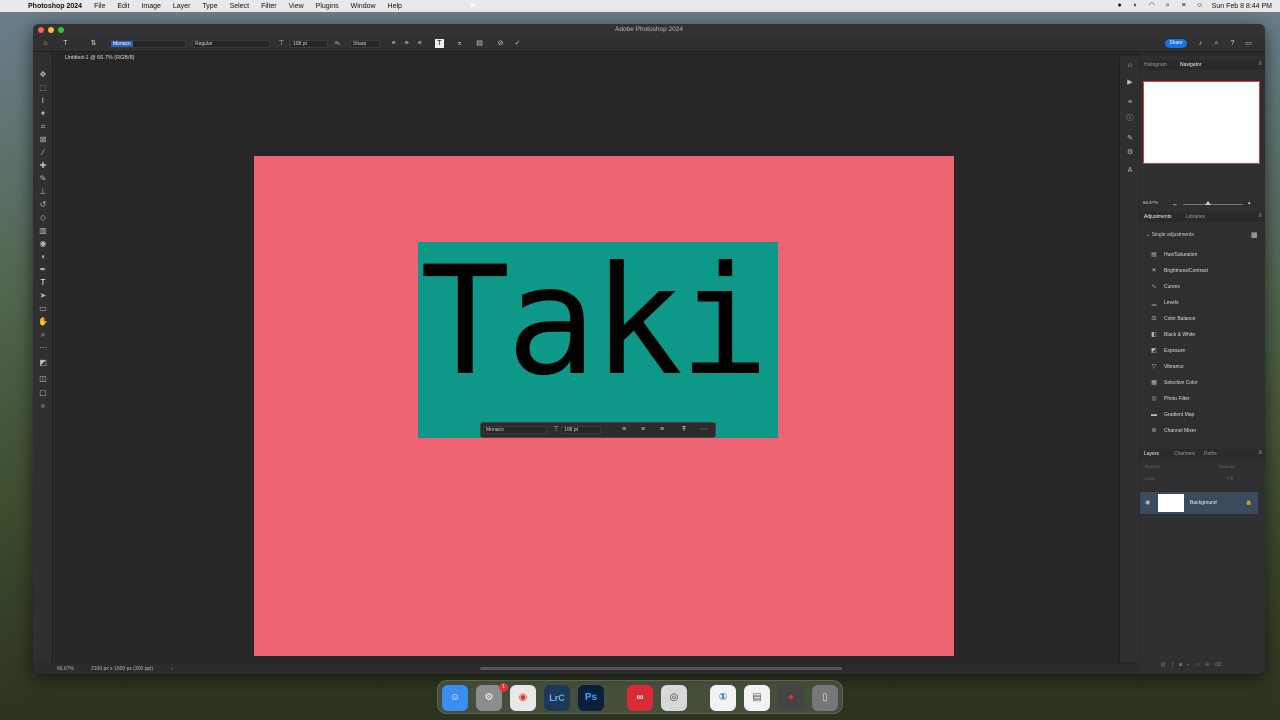 Image resolution: width=1280 pixels, height=720 pixels. What do you see at coordinates (43, 205) in the screenshot?
I see `history-brush-tool-icon: ↺` at bounding box center [43, 205].